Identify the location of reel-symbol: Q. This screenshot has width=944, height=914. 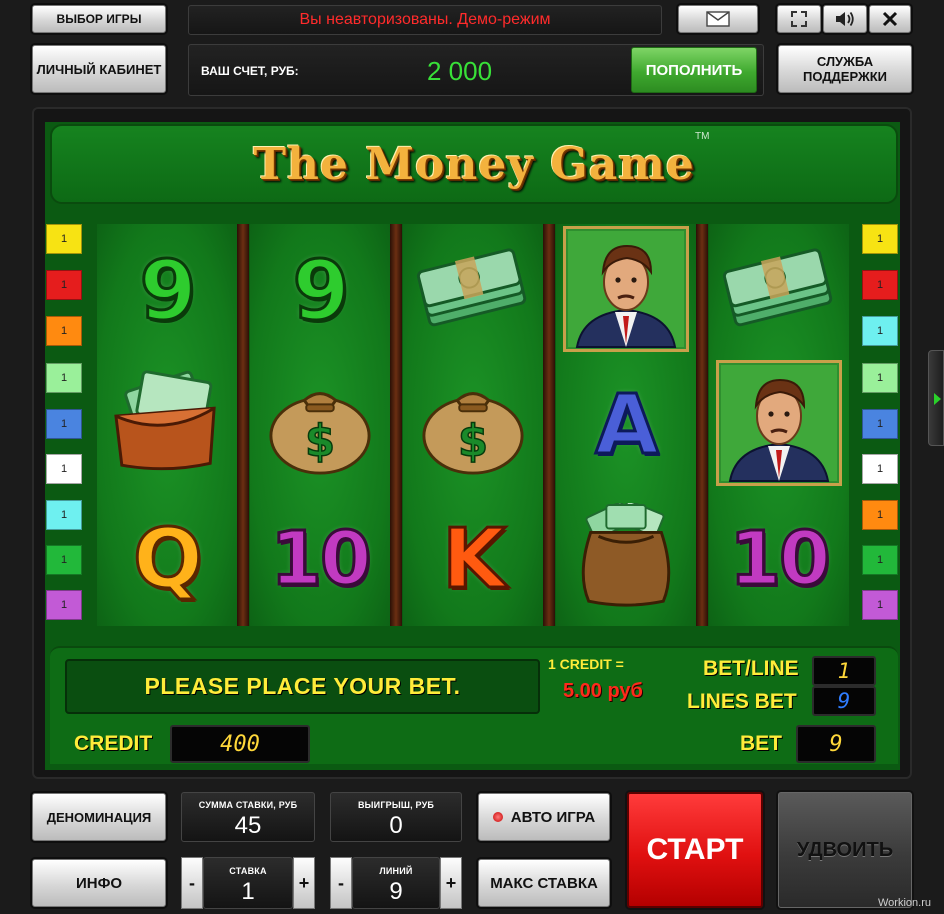
(167, 559).